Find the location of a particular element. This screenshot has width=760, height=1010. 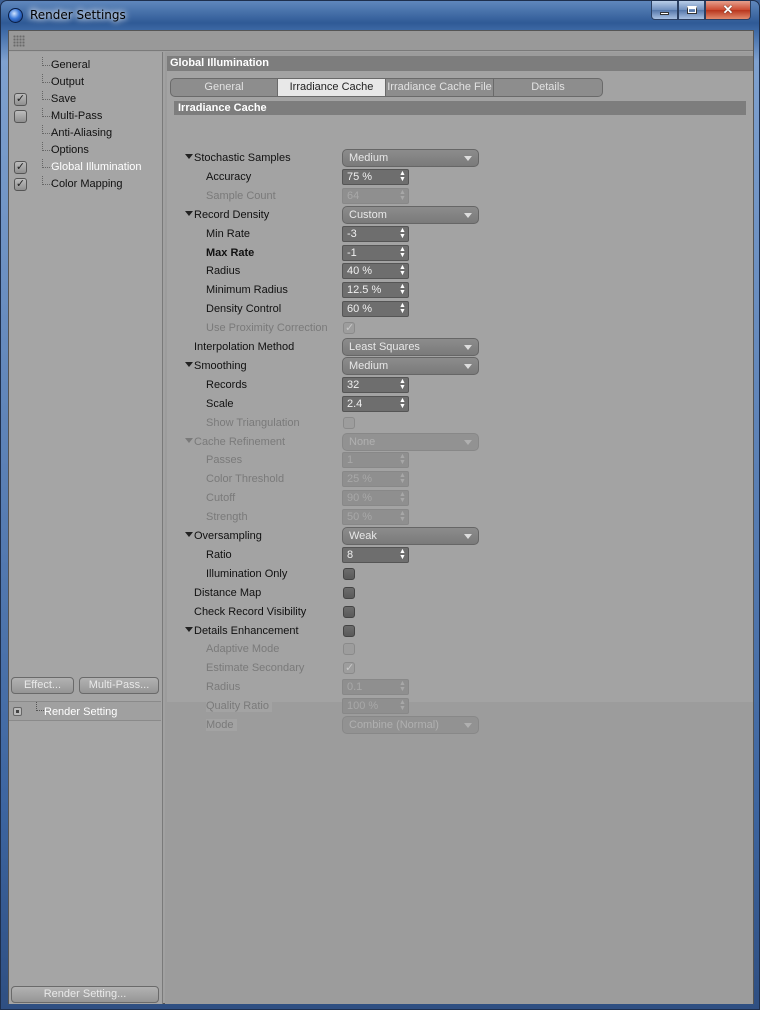

setting-label: Stochastic Samples is located at coordinates (266, 158).